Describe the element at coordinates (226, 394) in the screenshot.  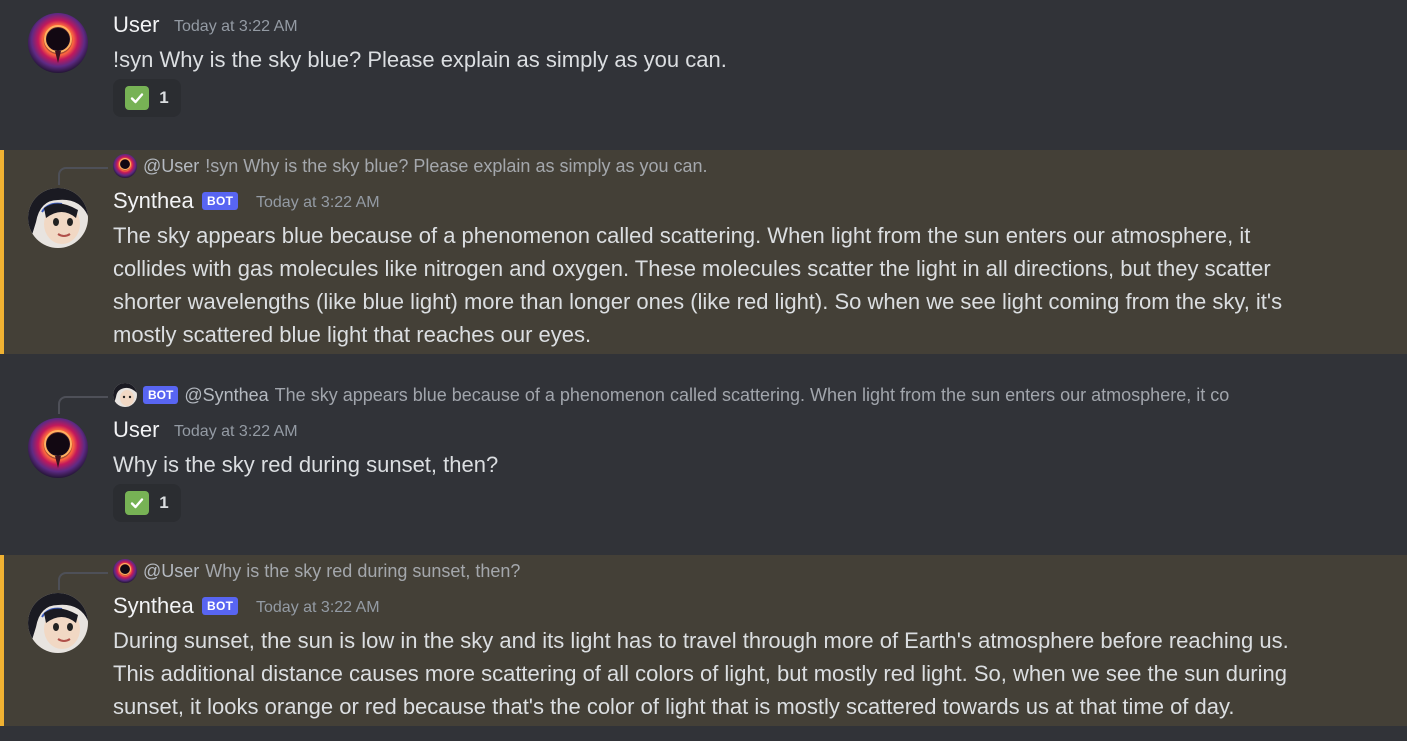
I see `reply-author: @Synthea` at that location.